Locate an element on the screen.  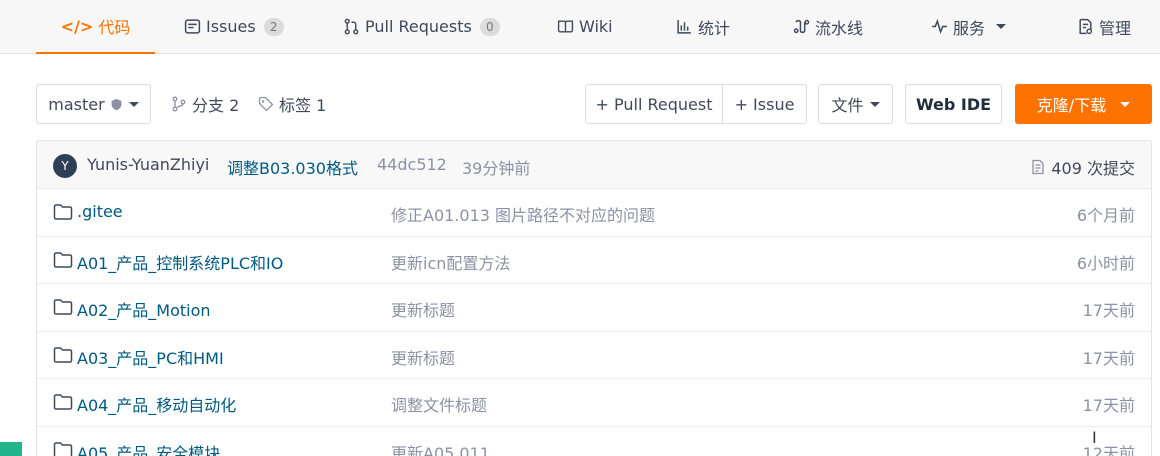
pipeline-icon is located at coordinates (801, 26).